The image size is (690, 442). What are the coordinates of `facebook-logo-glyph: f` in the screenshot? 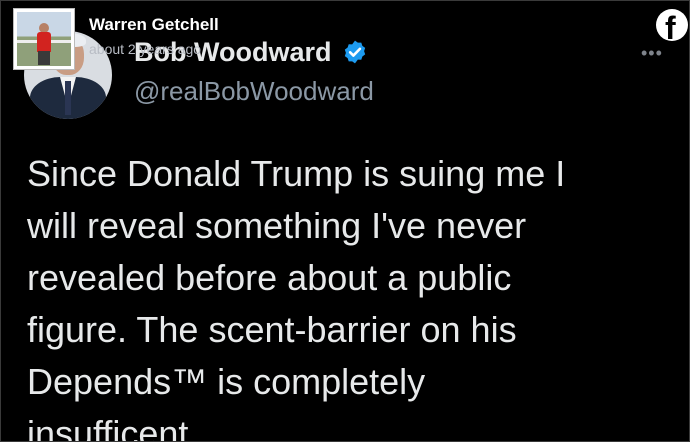 It's located at (670, 28).